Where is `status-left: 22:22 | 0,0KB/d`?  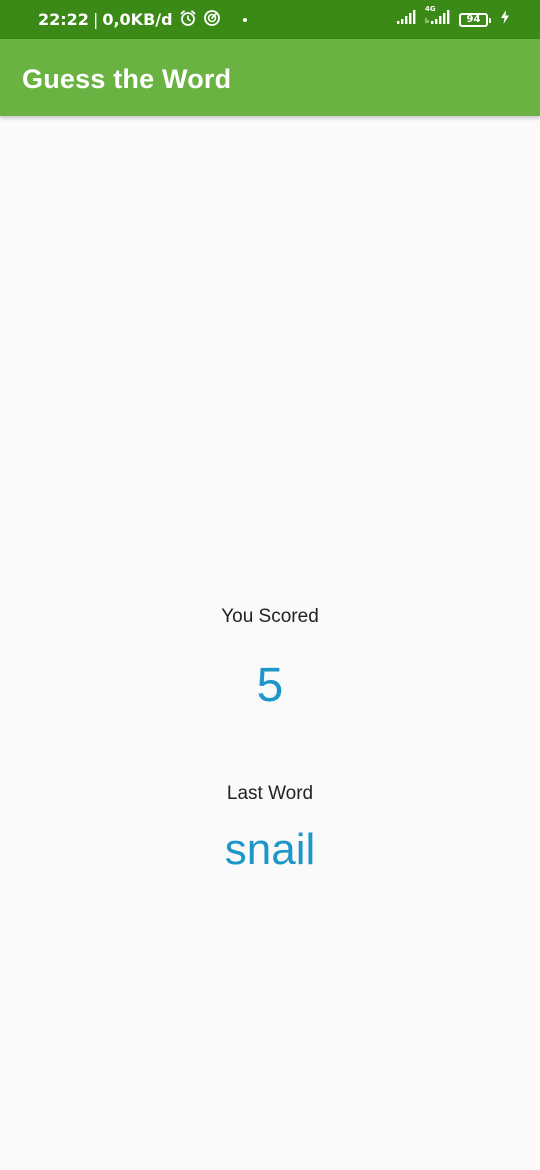
status-left: 22:22 | 0,0KB/d is located at coordinates (142, 19).